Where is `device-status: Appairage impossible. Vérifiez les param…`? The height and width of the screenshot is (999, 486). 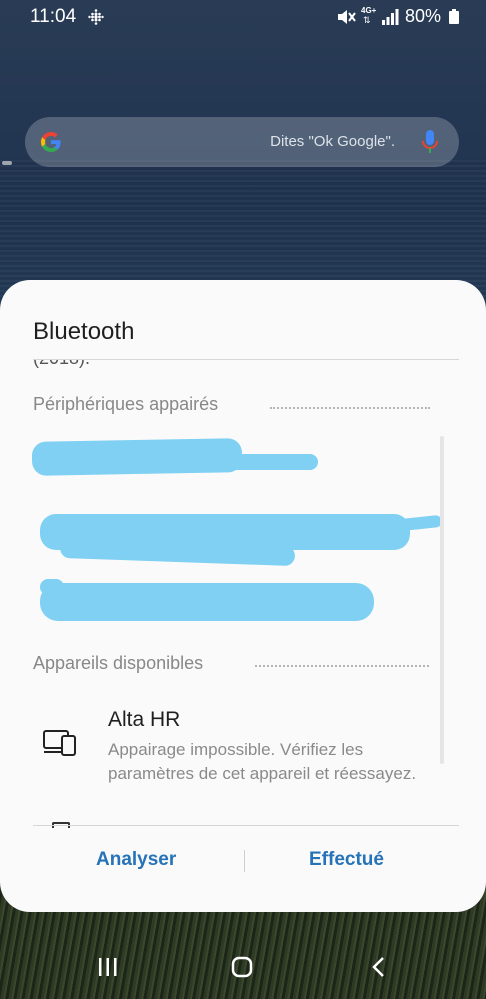
device-status: Appairage impossible. Vérifiez les param… is located at coordinates (262, 761).